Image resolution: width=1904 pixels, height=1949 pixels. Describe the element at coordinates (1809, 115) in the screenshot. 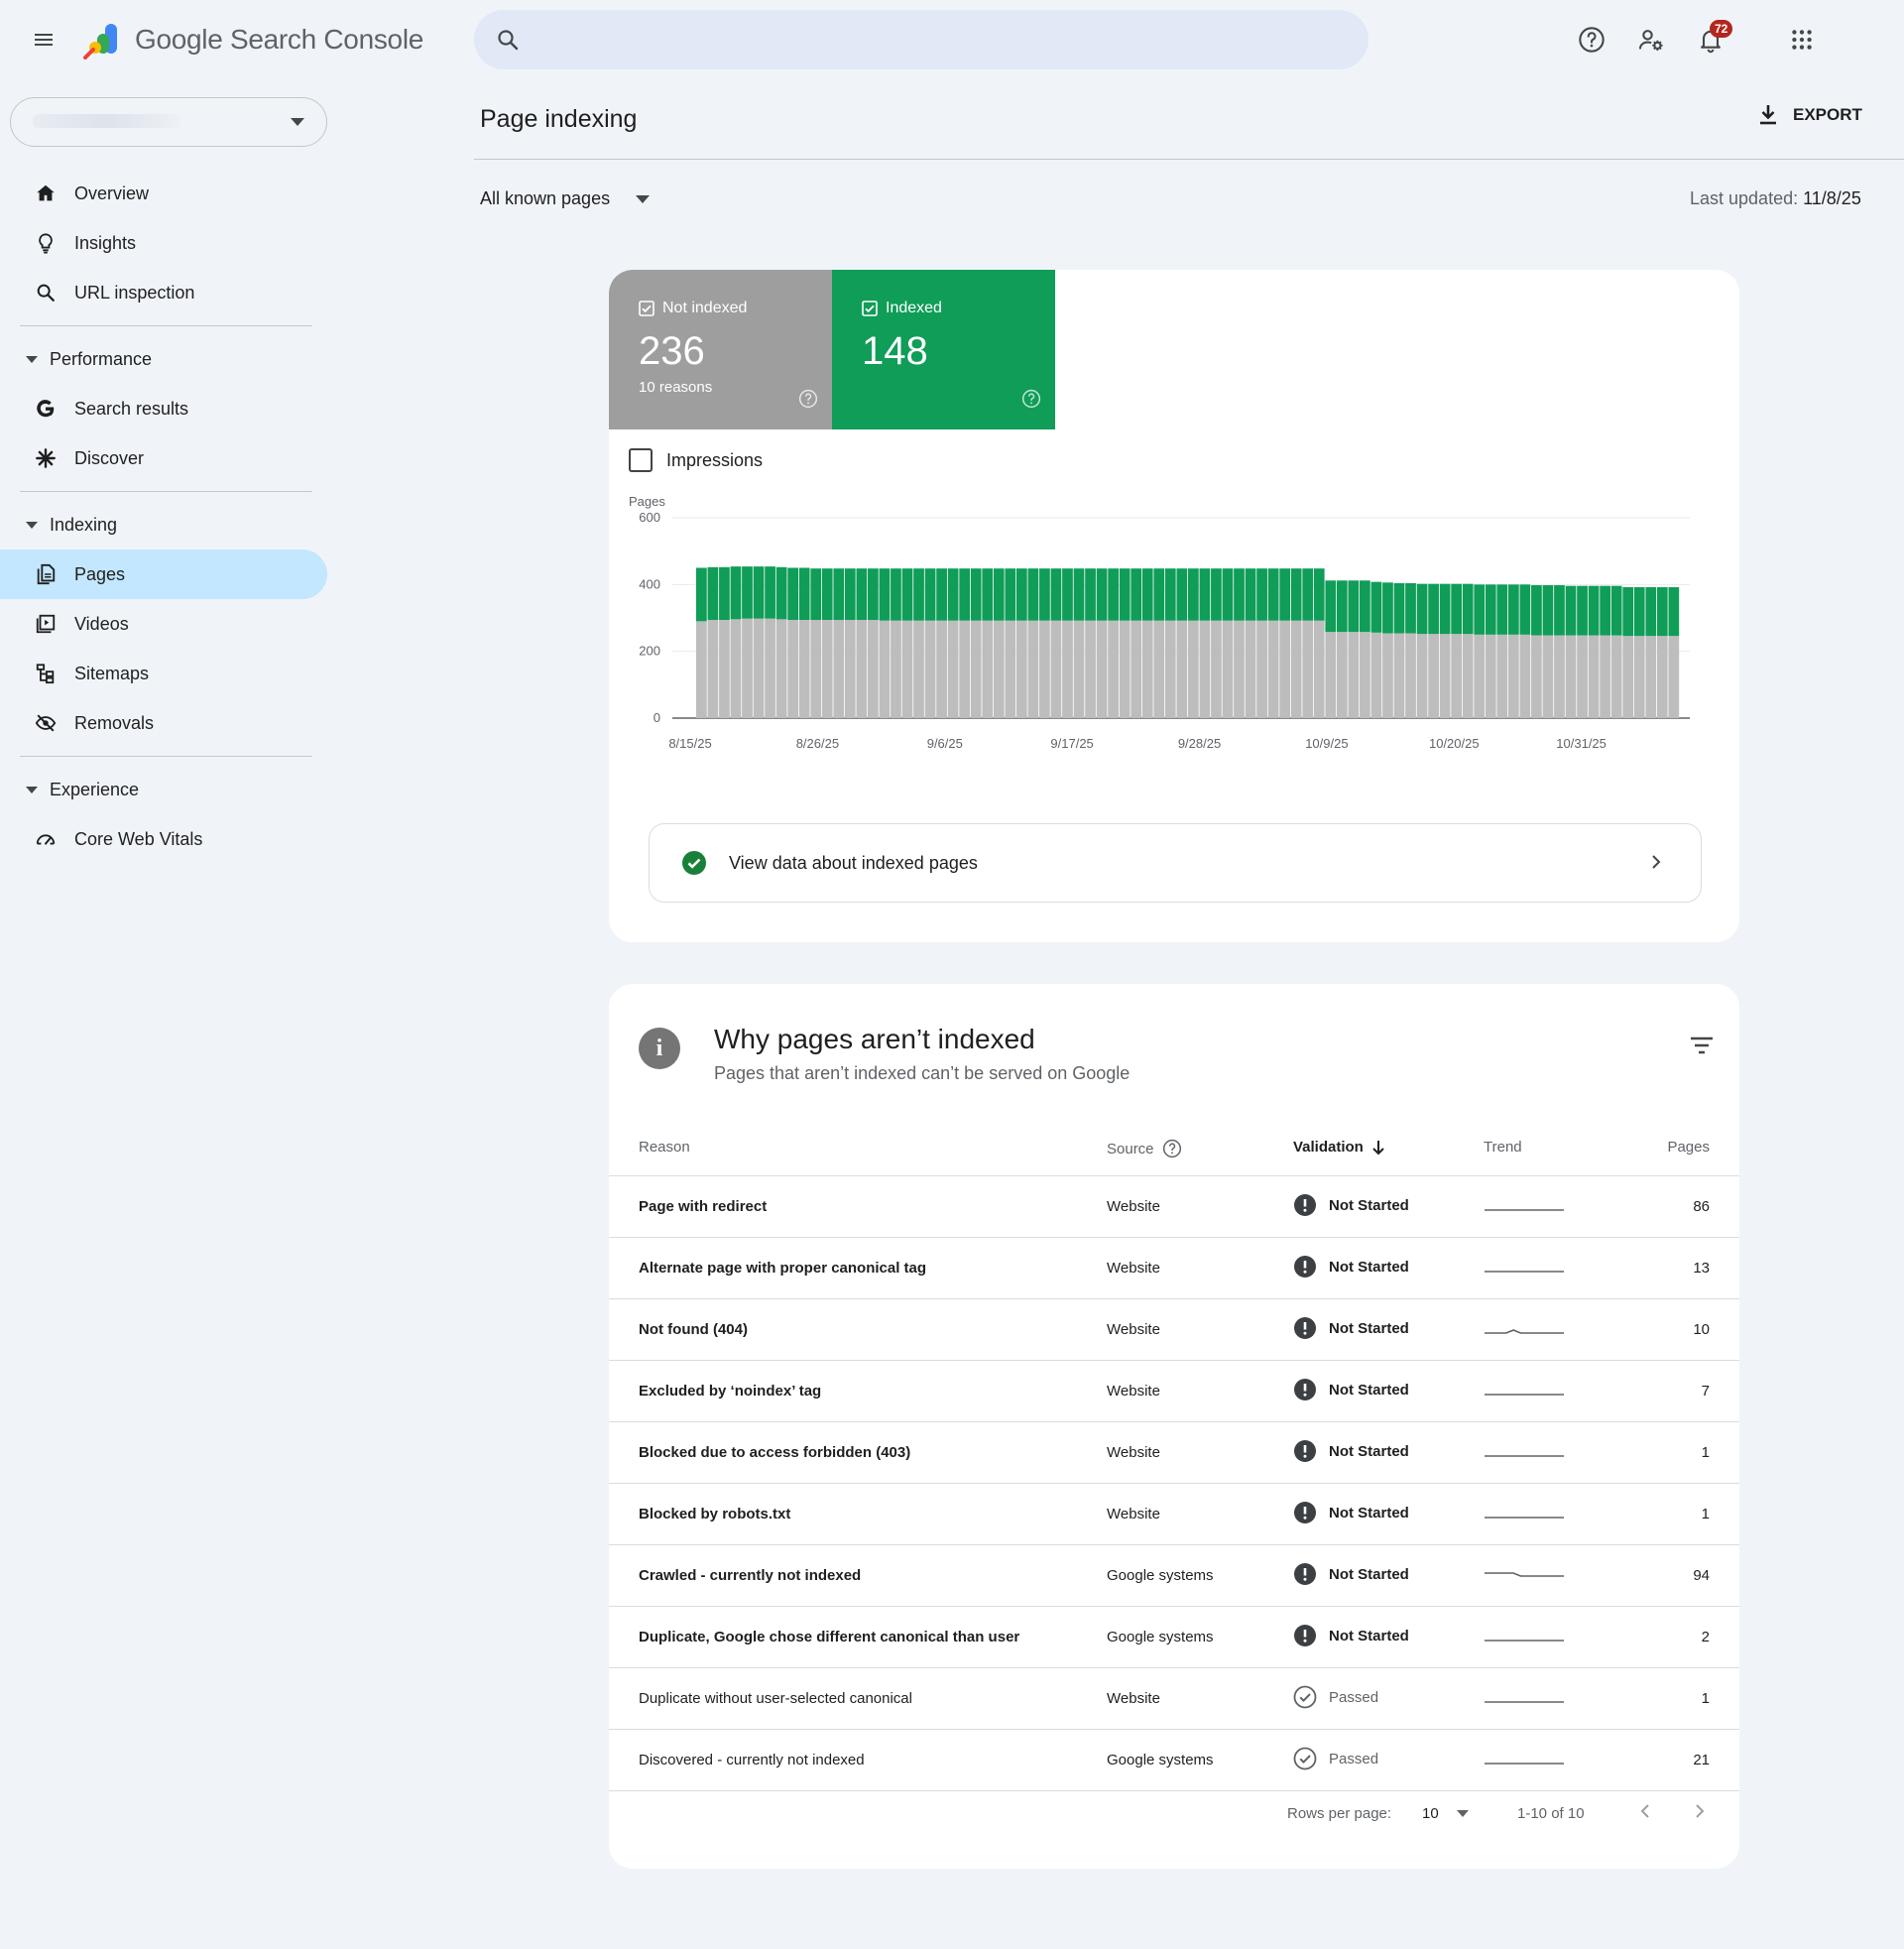

I see `export-button: EXPORT` at that location.